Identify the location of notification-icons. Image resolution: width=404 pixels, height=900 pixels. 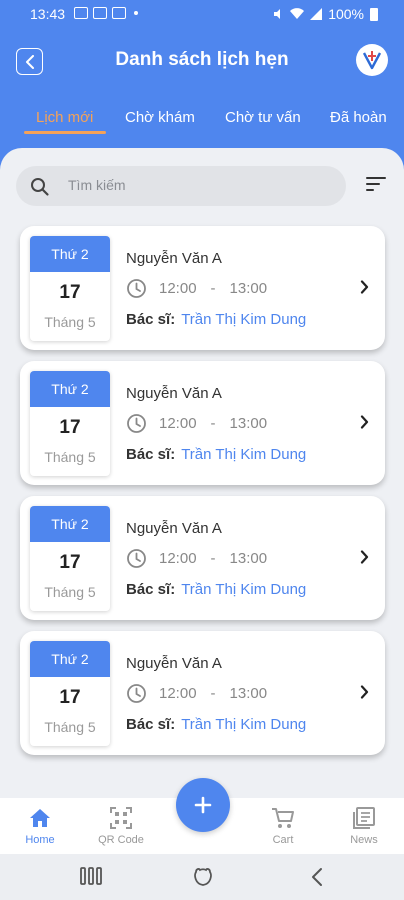
(106, 13).